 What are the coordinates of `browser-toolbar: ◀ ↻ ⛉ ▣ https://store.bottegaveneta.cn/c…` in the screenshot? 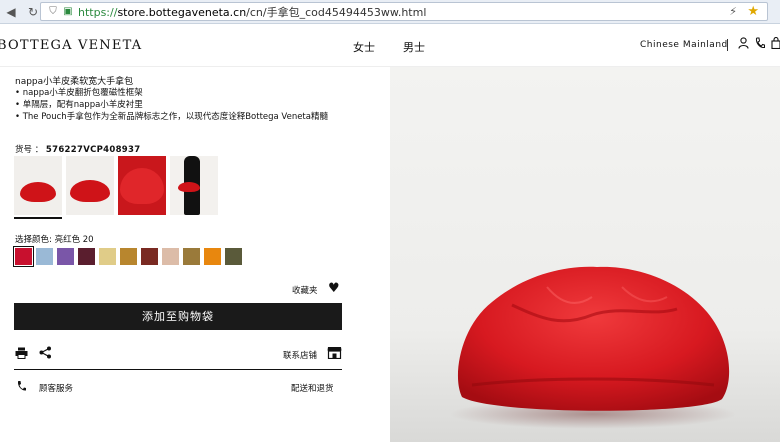 It's located at (390, 12).